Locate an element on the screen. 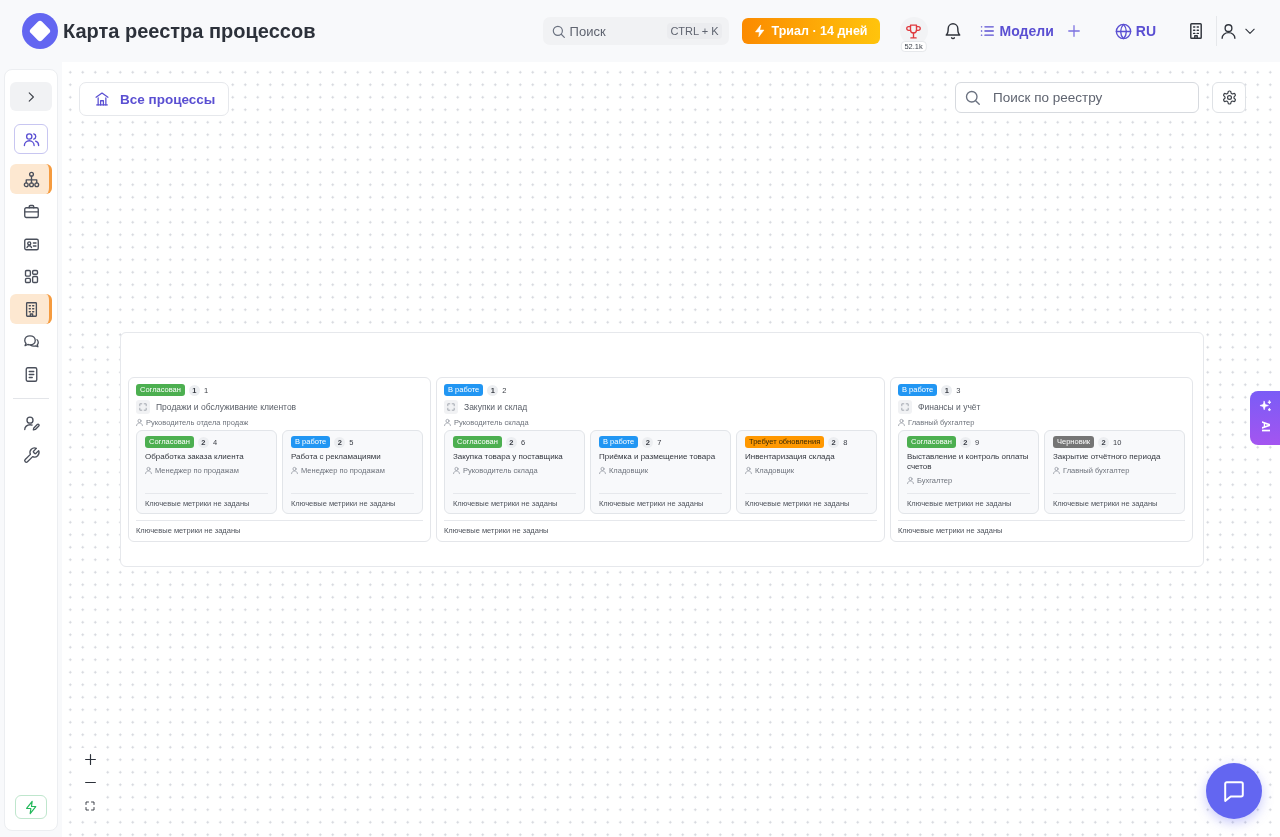  process-title: Закрытие отчётного периода is located at coordinates (1107, 457).